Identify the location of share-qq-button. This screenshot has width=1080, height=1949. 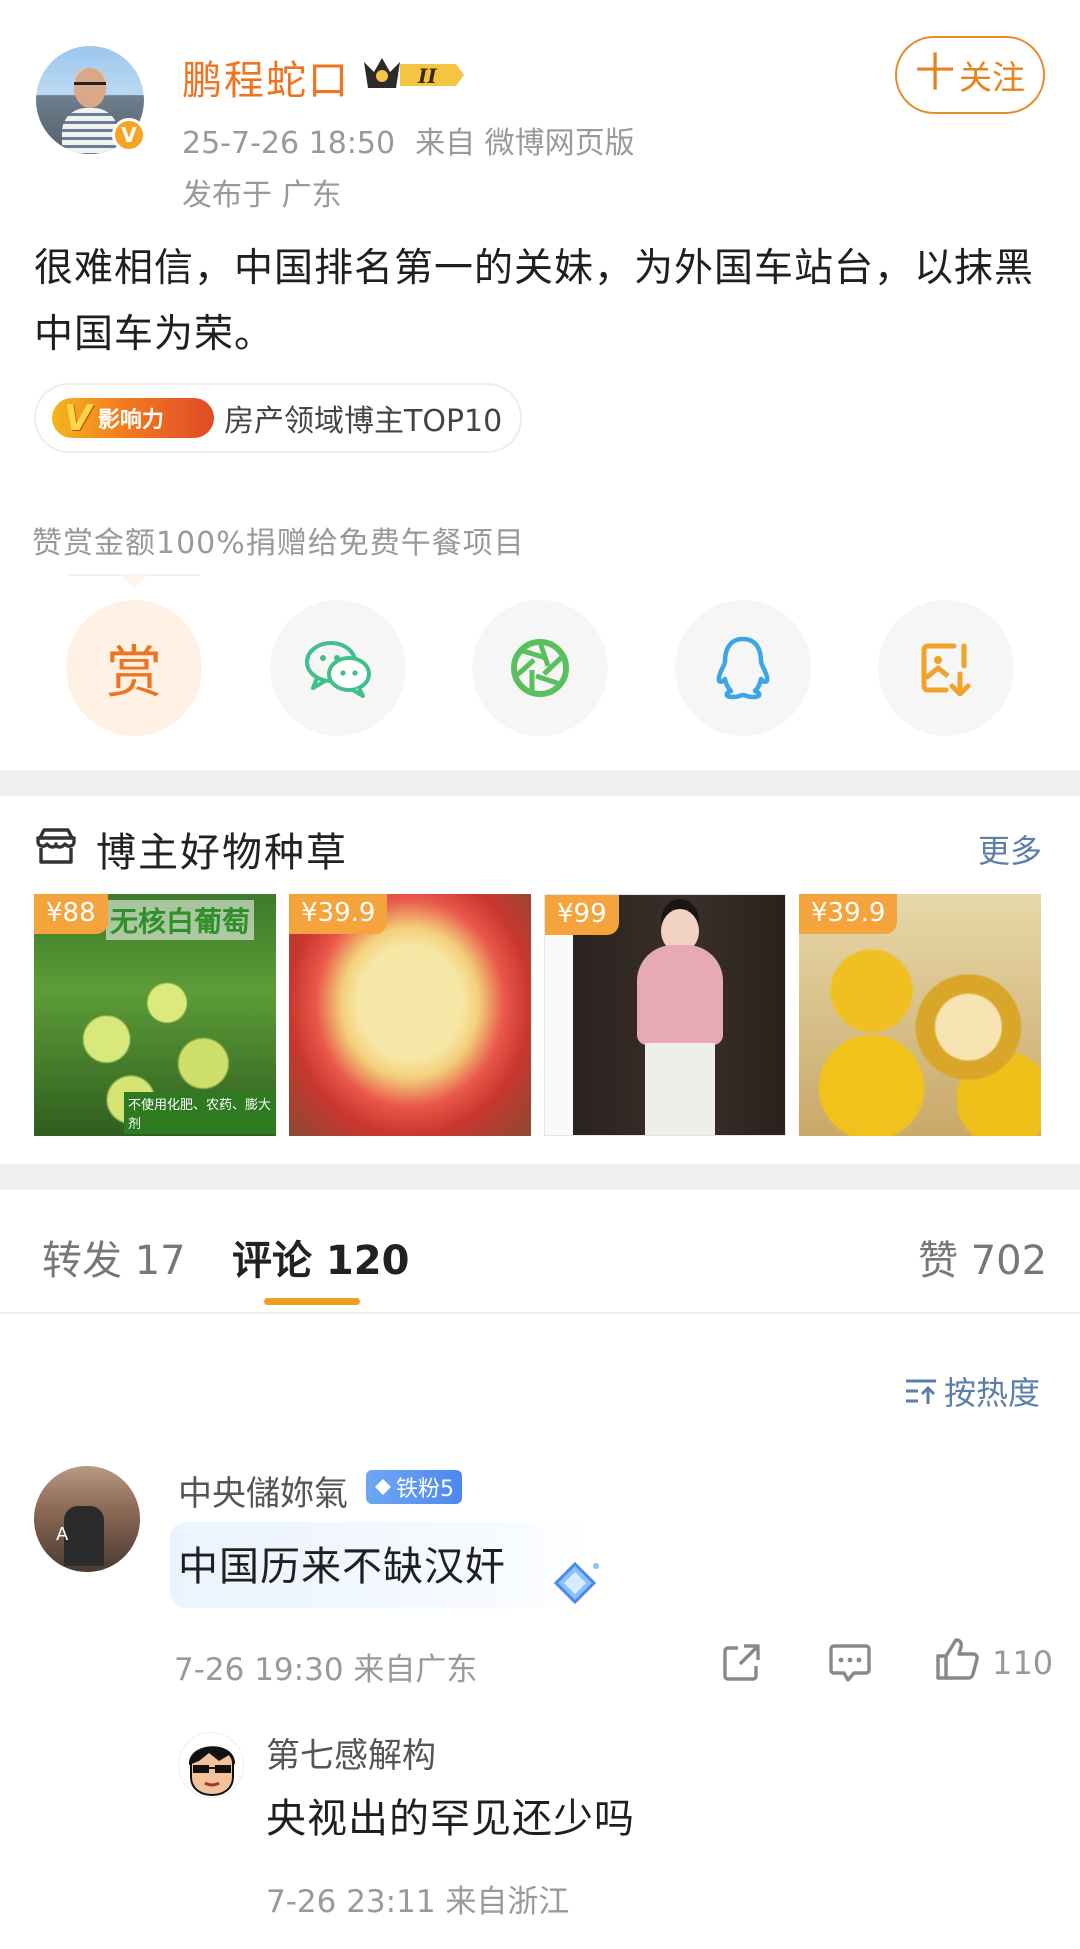
(743, 668).